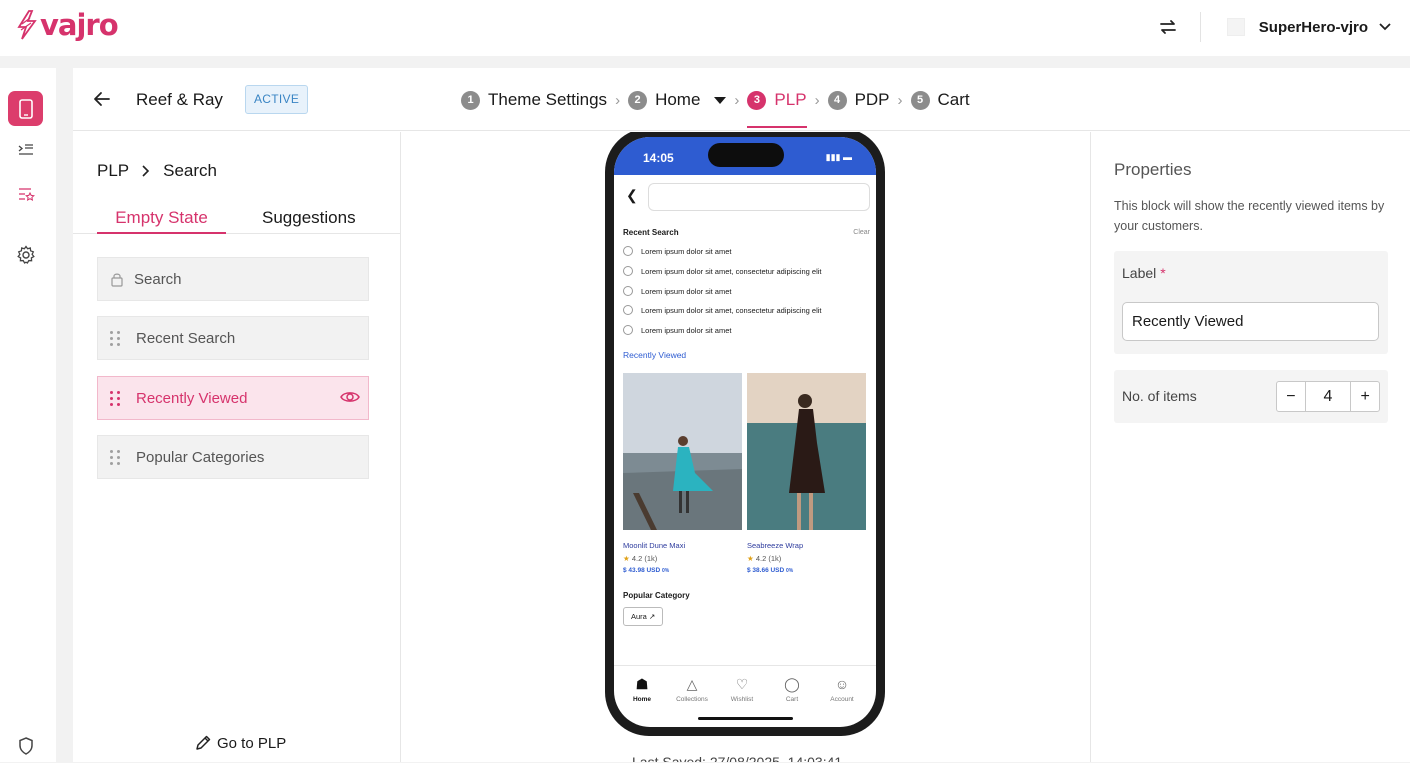  What do you see at coordinates (102, 99) in the screenshot?
I see `back-arrow-icon` at bounding box center [102, 99].